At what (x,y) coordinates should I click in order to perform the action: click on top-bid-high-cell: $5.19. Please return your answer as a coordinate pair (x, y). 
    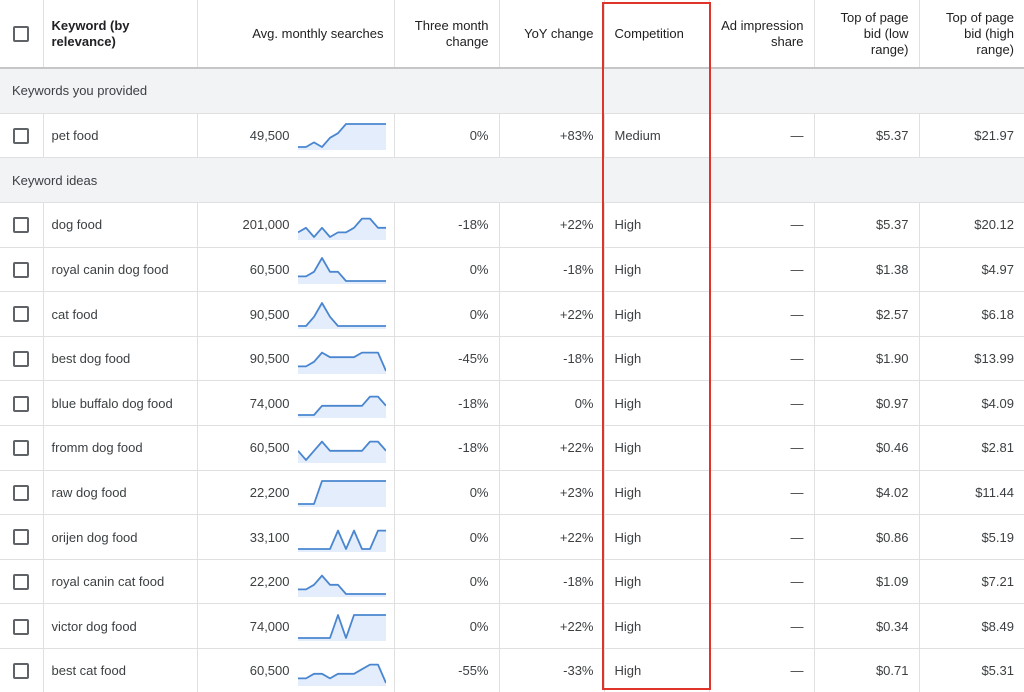
    Looking at the image, I should click on (971, 537).